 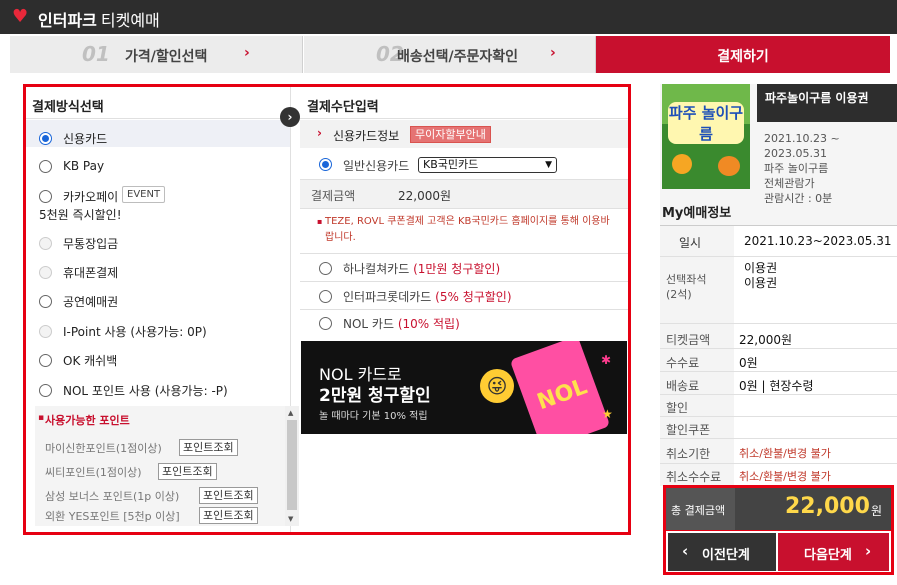 What do you see at coordinates (450, 134) in the screenshot?
I see `interest-free-guide-button: 무이자할부안내` at bounding box center [450, 134].